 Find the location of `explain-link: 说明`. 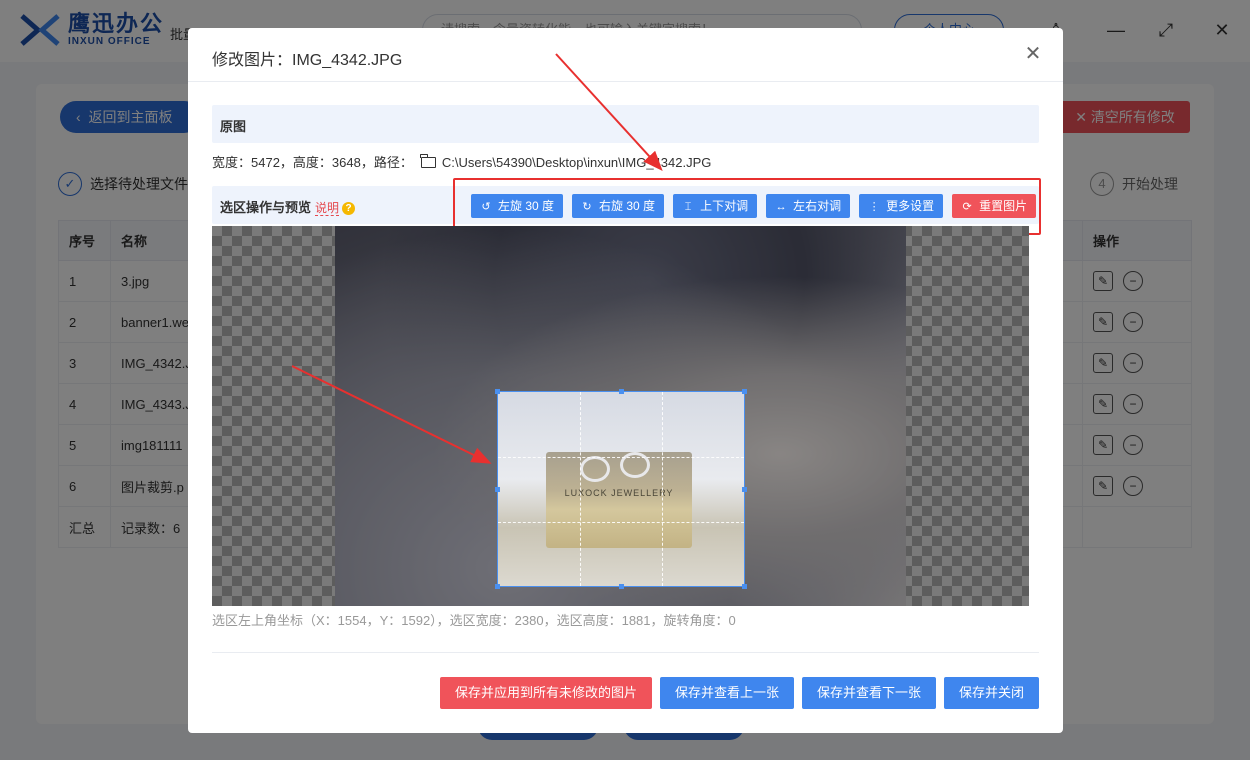

explain-link: 说明 is located at coordinates (327, 208).